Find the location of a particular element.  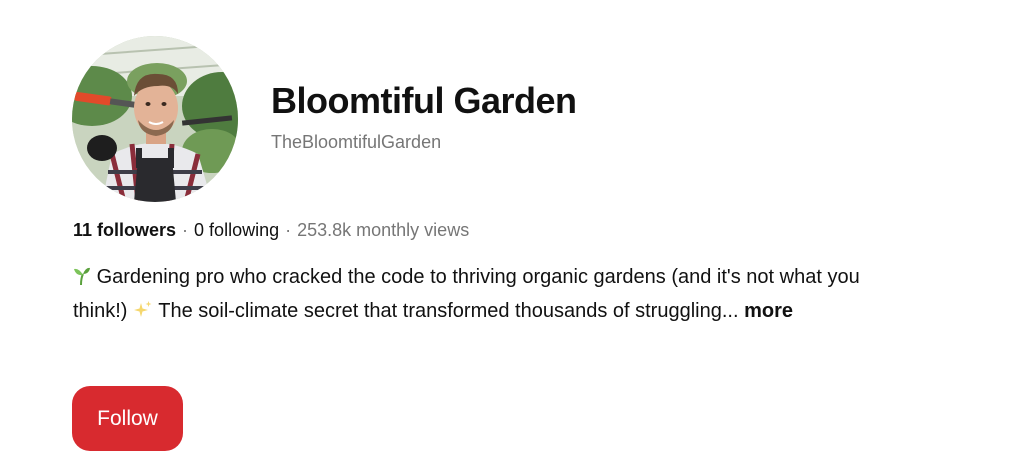

avatar is located at coordinates (155, 119).